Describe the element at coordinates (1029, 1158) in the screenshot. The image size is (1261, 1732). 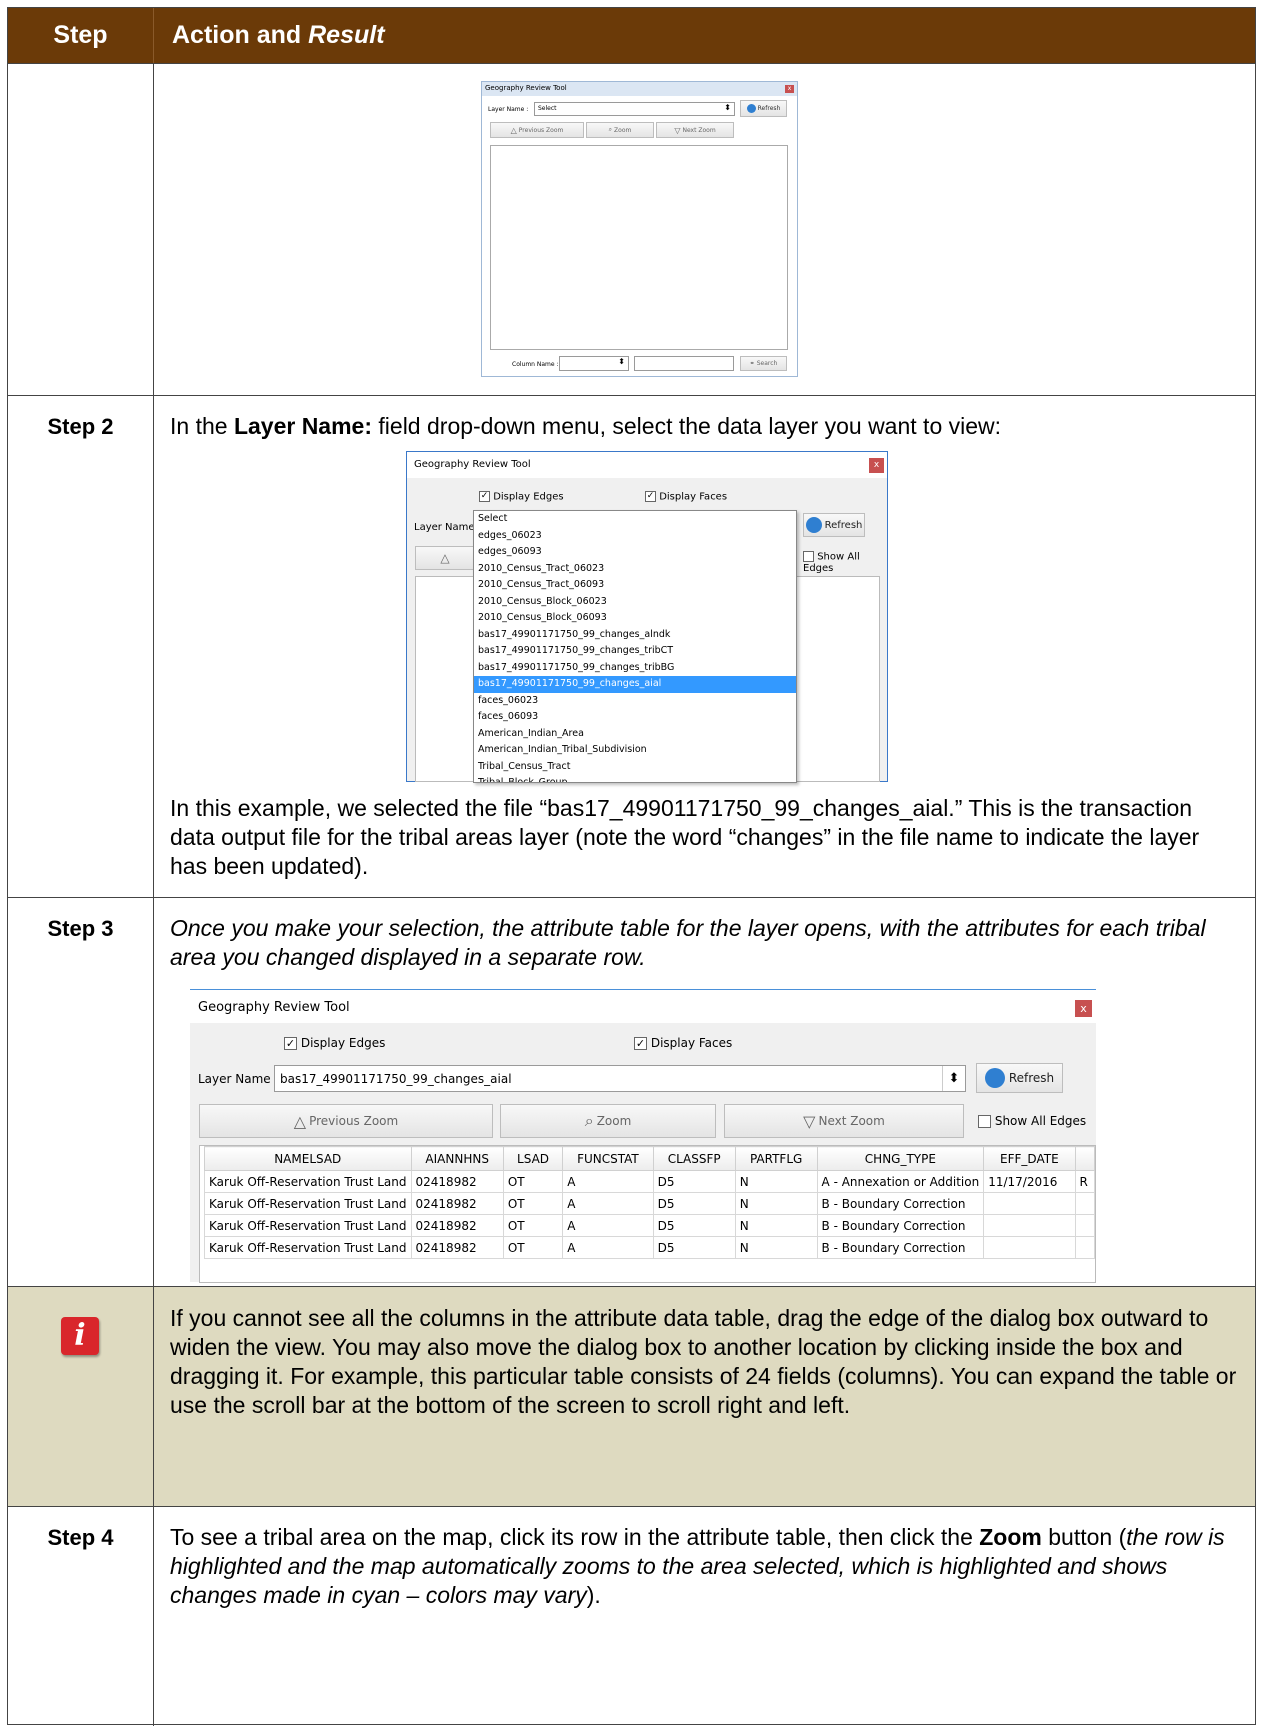
I see `column-header: EFF_DATE` at that location.